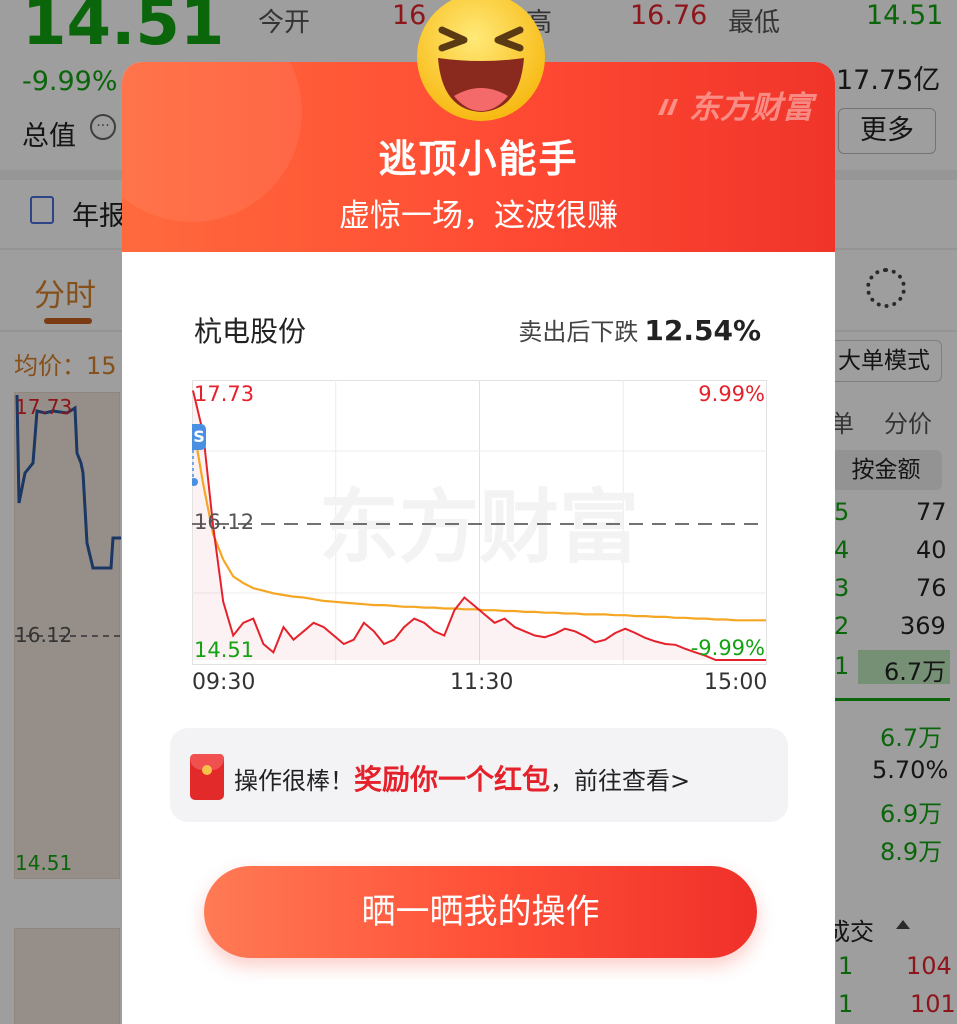 This screenshot has height=1024, width=957. I want to click on chart-top-pct: 9.99%, so click(731, 394).